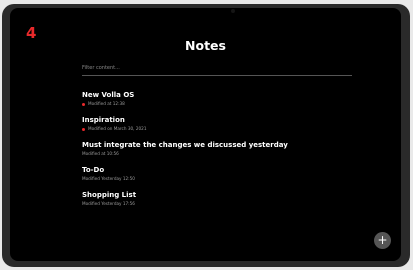 The image size is (413, 270). I want to click on note-modified: Modified on March 30, 2021, so click(117, 128).